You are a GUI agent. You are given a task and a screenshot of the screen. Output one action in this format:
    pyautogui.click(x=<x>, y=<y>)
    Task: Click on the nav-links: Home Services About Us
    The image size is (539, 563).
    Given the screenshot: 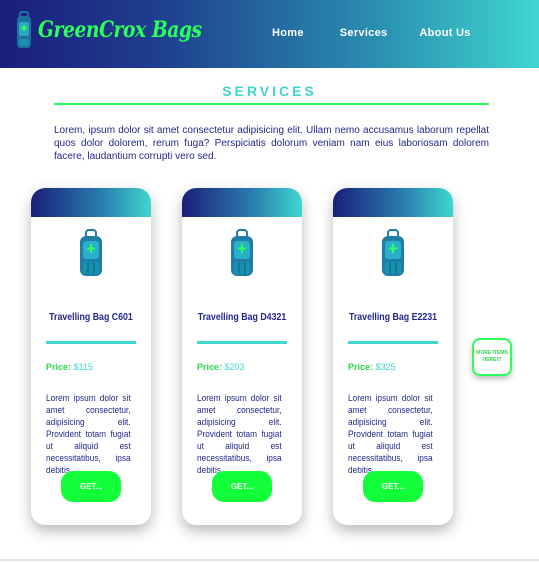 What is the action you would take?
    pyautogui.click(x=387, y=33)
    